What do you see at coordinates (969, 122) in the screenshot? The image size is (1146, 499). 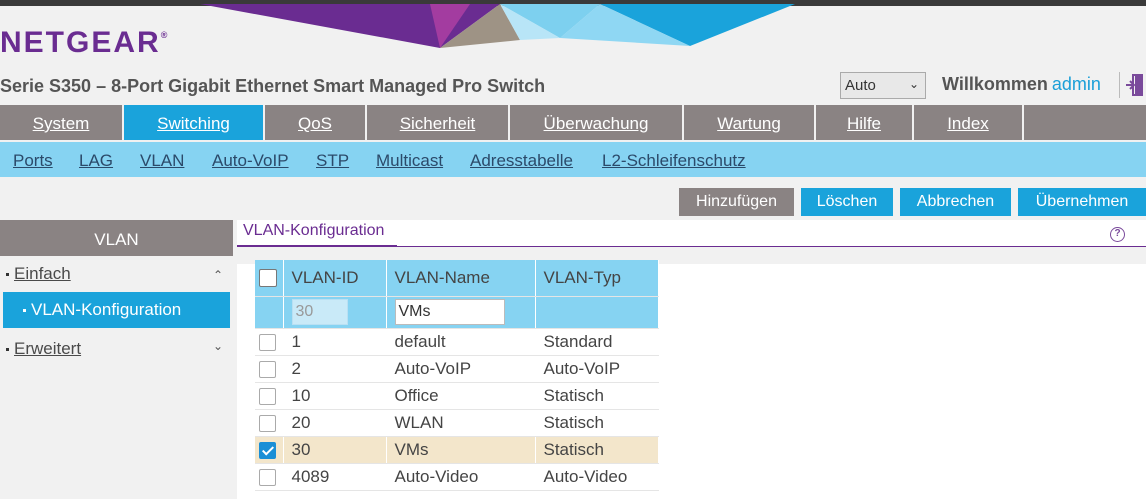 I see `nav-index: Index` at bounding box center [969, 122].